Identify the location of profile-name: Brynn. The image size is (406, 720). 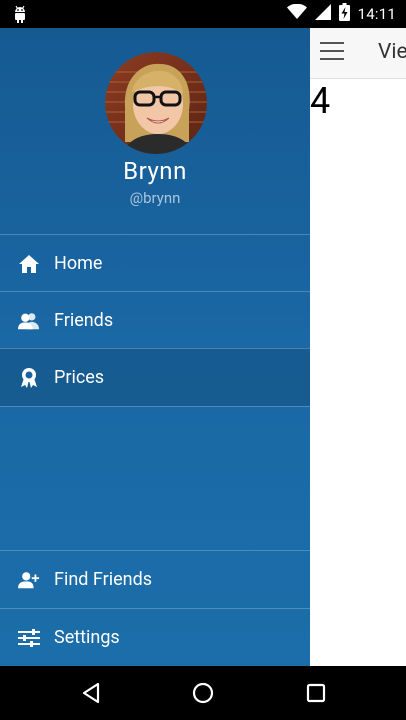
(155, 171).